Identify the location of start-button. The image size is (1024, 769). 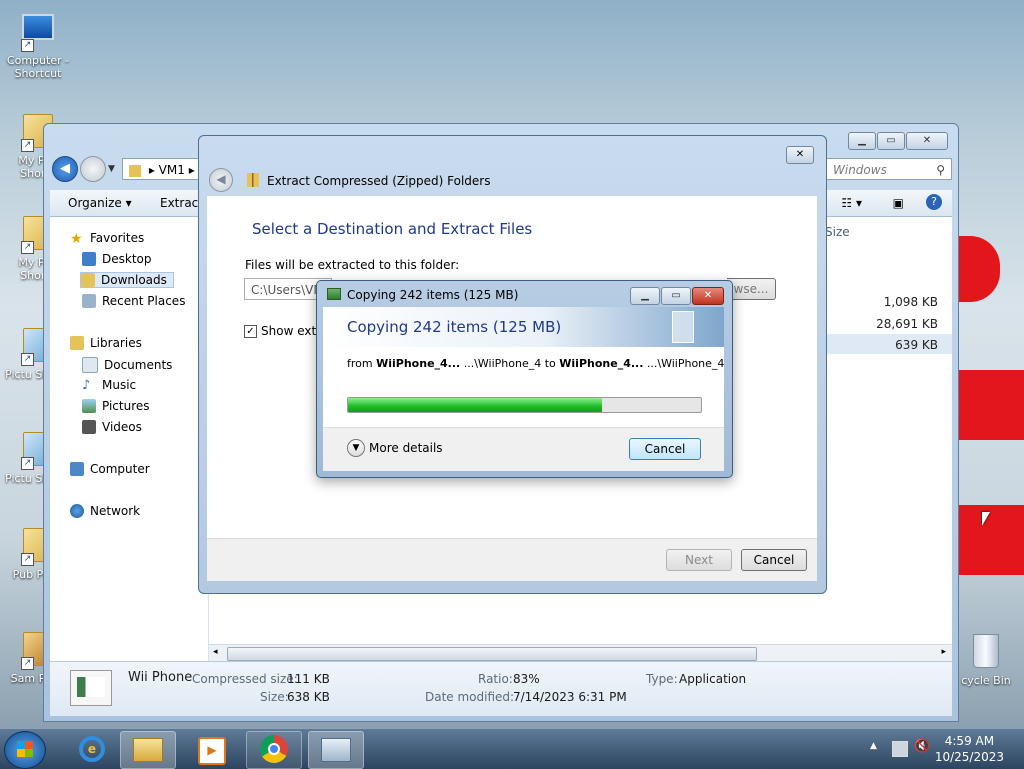
(25, 750).